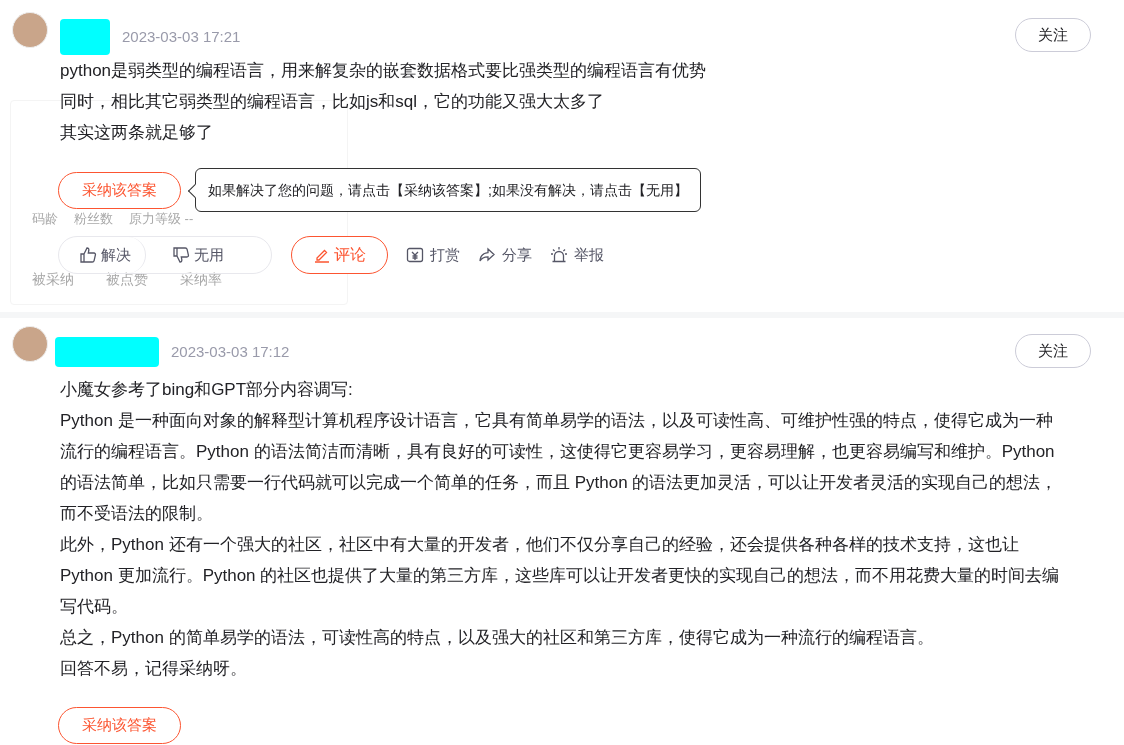 The image size is (1124, 745). I want to click on answer-paragraph: 同时，相比其它弱类型的编程语言，比如js和sql，它的功能又强大太多了, so click(332, 102).